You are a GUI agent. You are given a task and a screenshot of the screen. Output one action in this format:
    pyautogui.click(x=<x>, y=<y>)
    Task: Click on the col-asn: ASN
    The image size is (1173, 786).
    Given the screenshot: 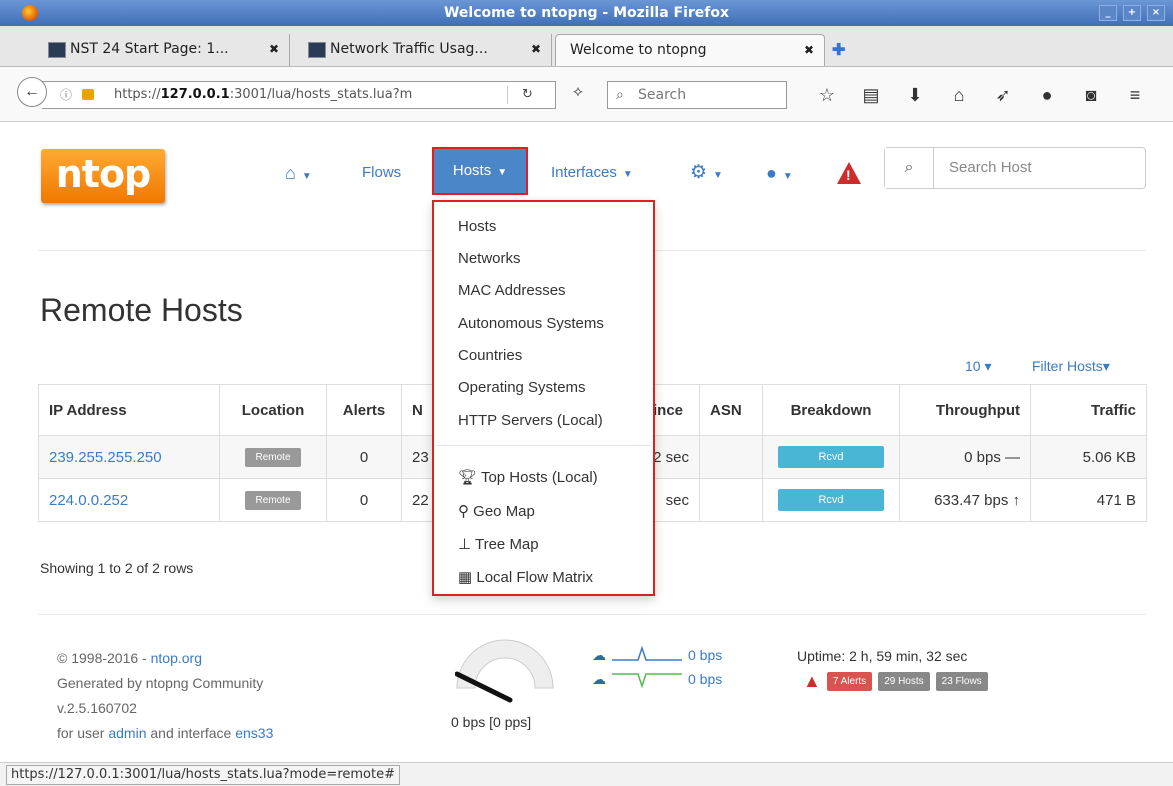 What is the action you would take?
    pyautogui.click(x=731, y=410)
    